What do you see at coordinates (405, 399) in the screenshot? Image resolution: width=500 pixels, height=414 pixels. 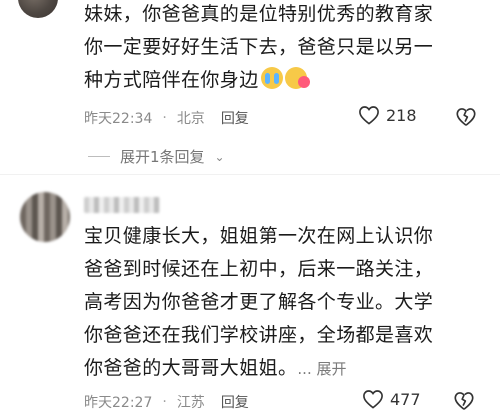 I see `like-count: 477` at bounding box center [405, 399].